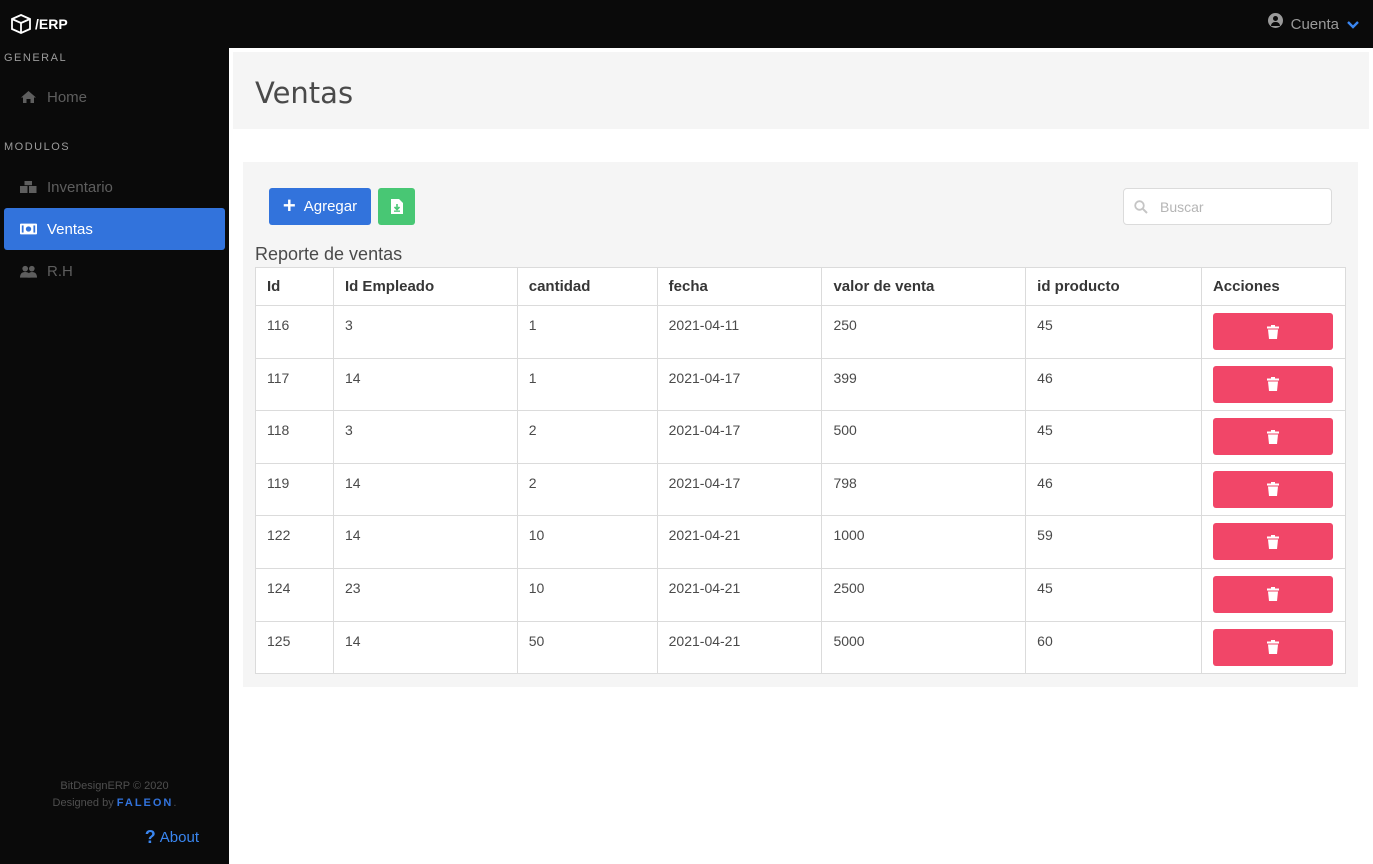 This screenshot has width=1373, height=864. What do you see at coordinates (294, 489) in the screenshot?
I see `cell-id: 119` at bounding box center [294, 489].